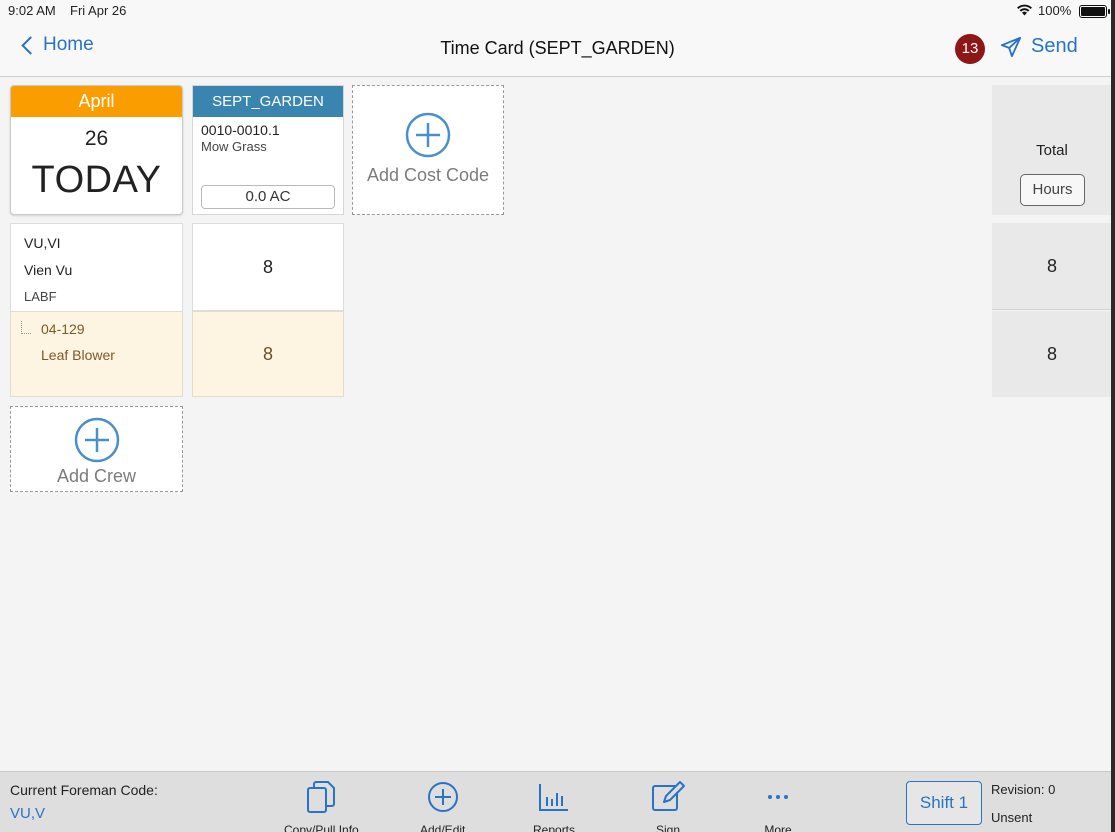 The height and width of the screenshot is (832, 1115). Describe the element at coordinates (321, 797) in the screenshot. I see `copy-icon` at that location.